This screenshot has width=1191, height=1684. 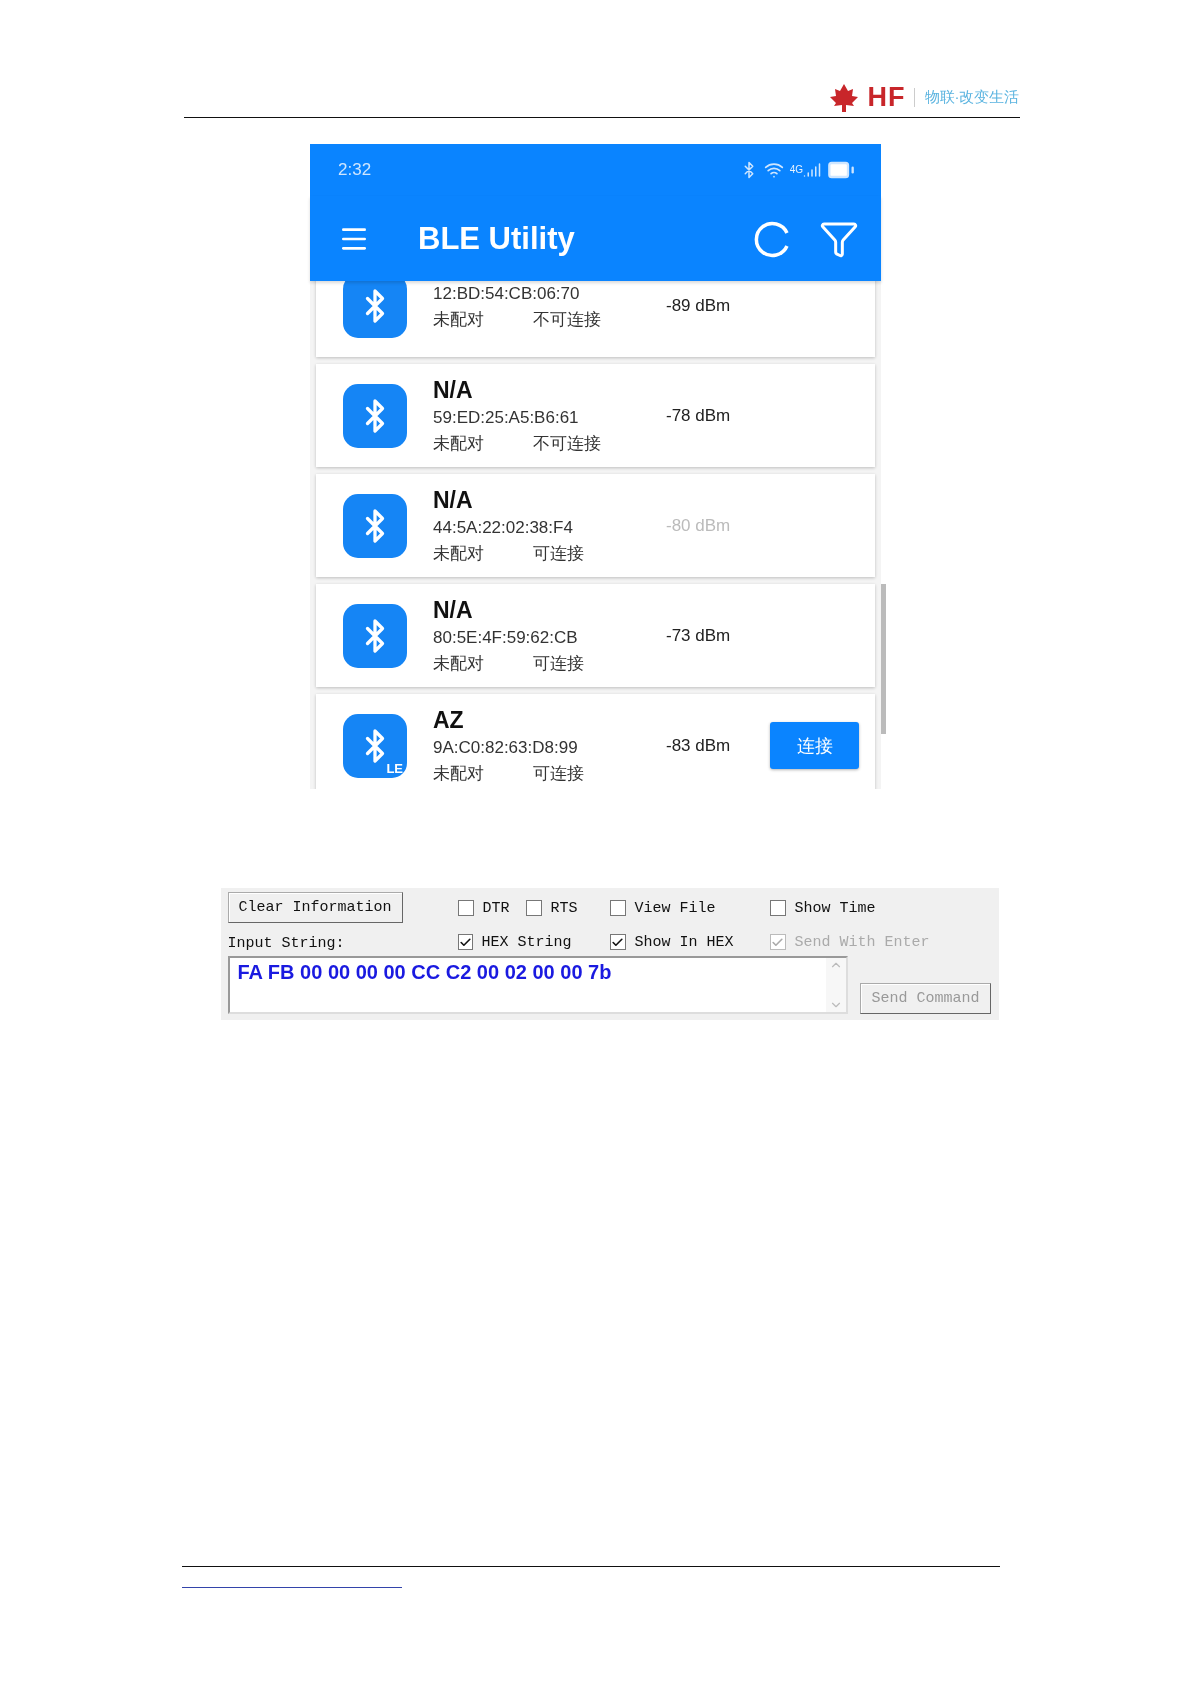 What do you see at coordinates (595, 635) in the screenshot?
I see `device-card: N/A 80:5E:4F:59:62:CB 未配对 可连接 -73 dBm` at bounding box center [595, 635].